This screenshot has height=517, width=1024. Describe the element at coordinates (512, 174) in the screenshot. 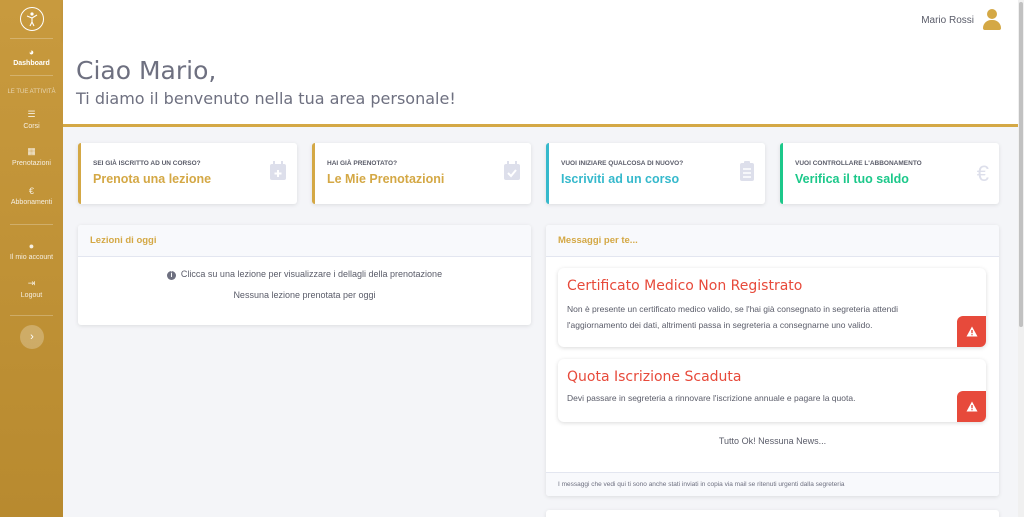

I see `calendar-check-icon` at that location.